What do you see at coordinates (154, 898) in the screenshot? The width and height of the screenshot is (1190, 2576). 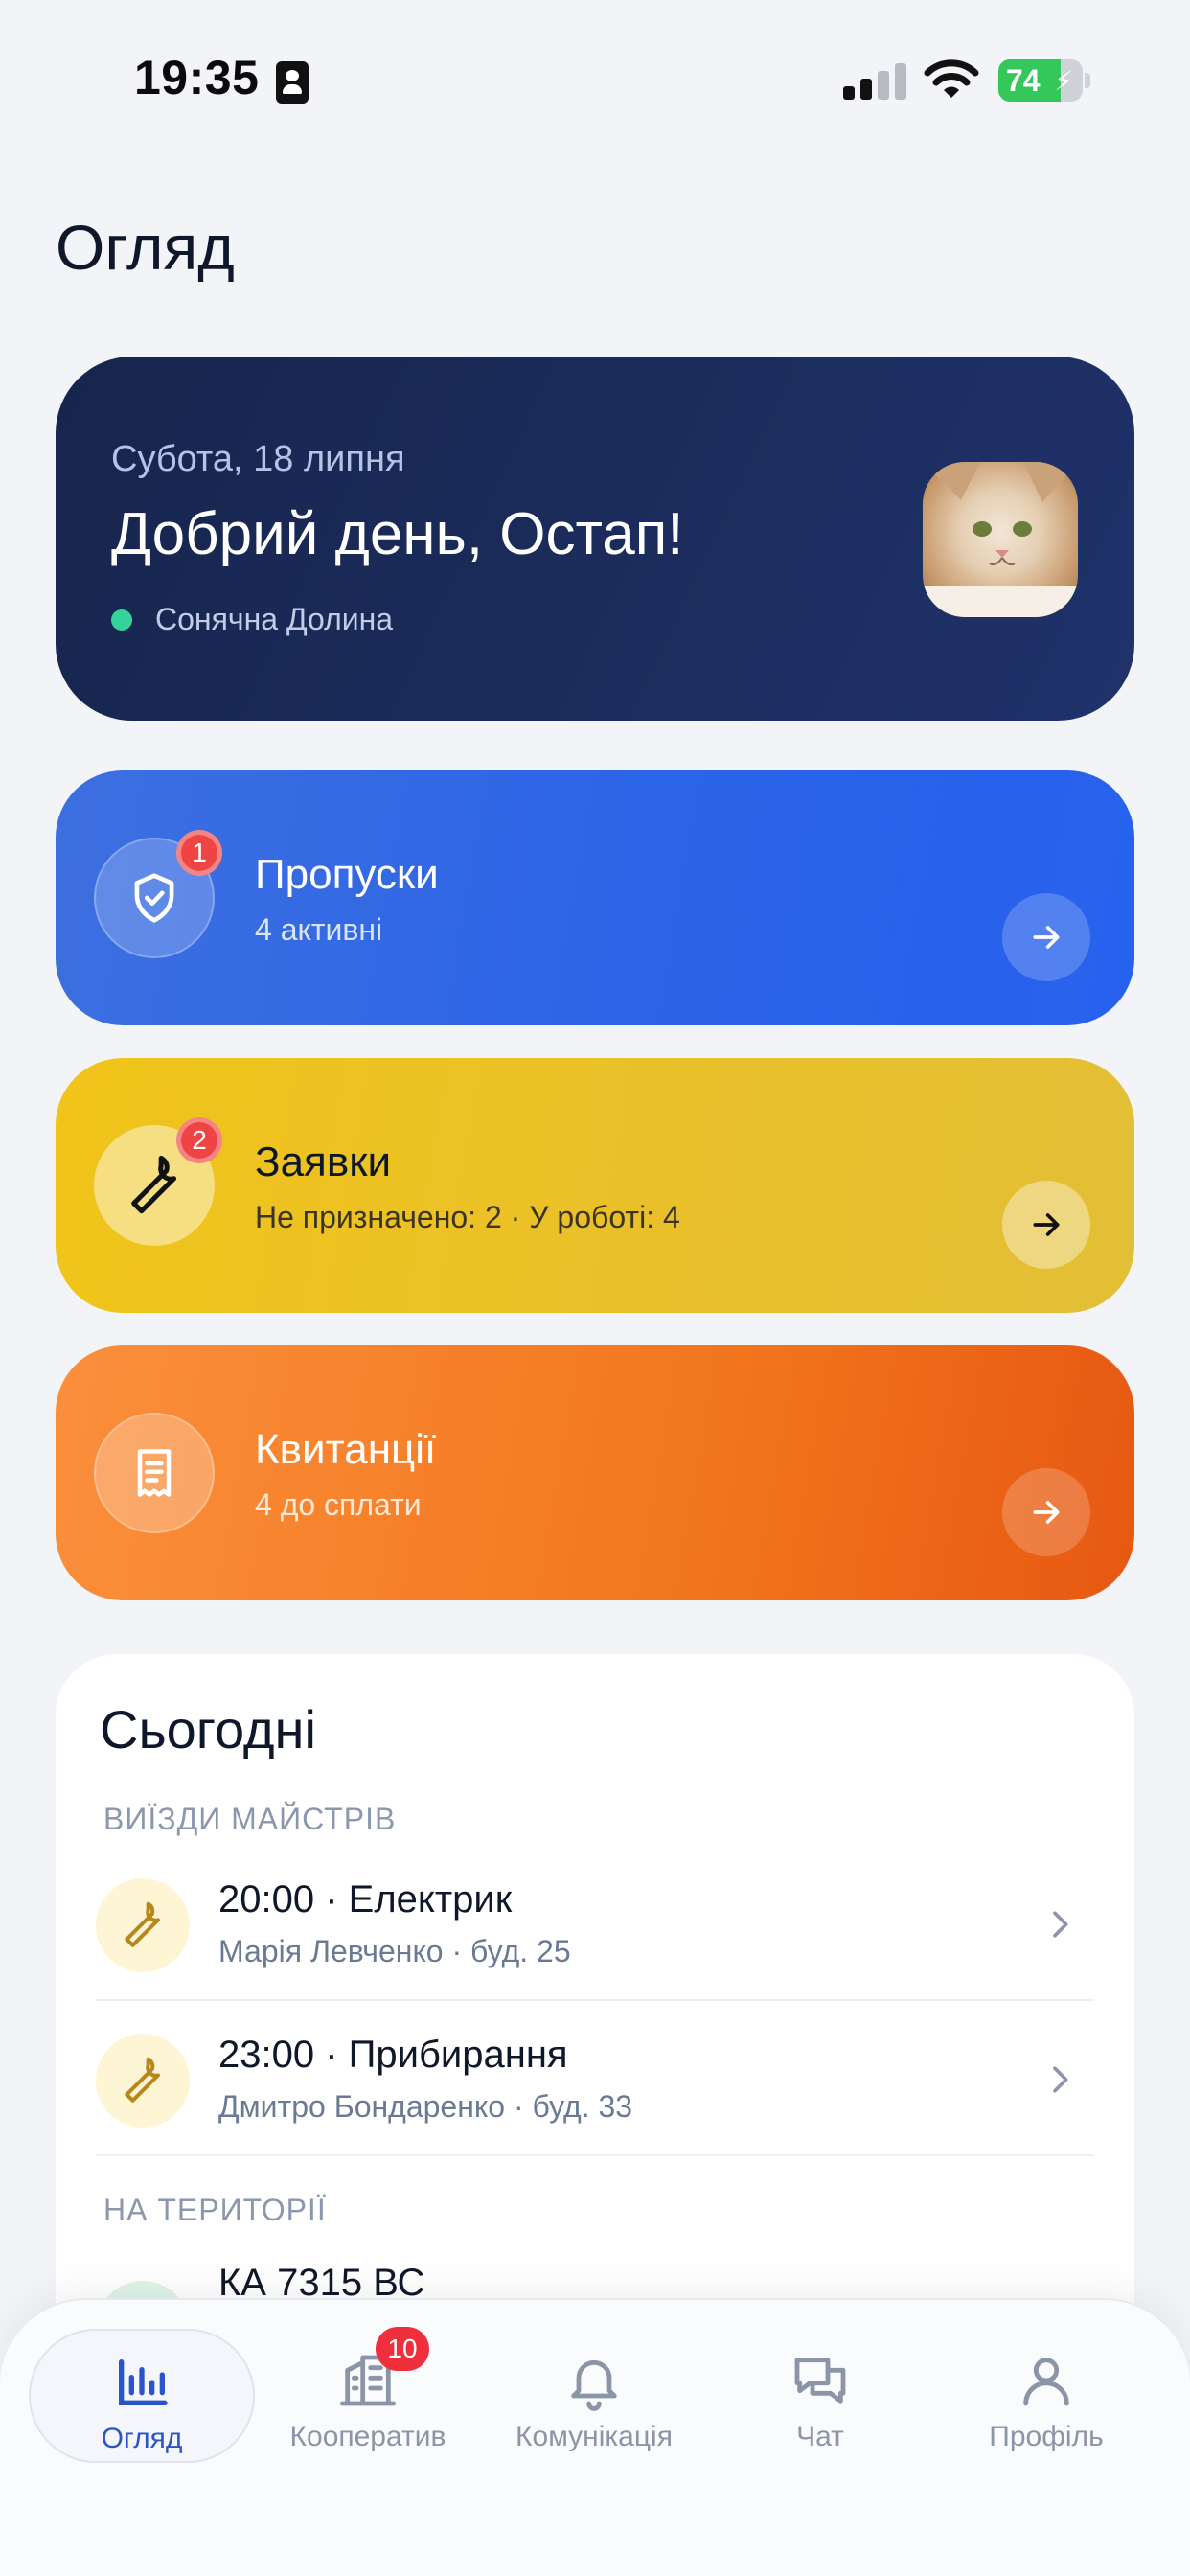 I see `shield-check-icon` at bounding box center [154, 898].